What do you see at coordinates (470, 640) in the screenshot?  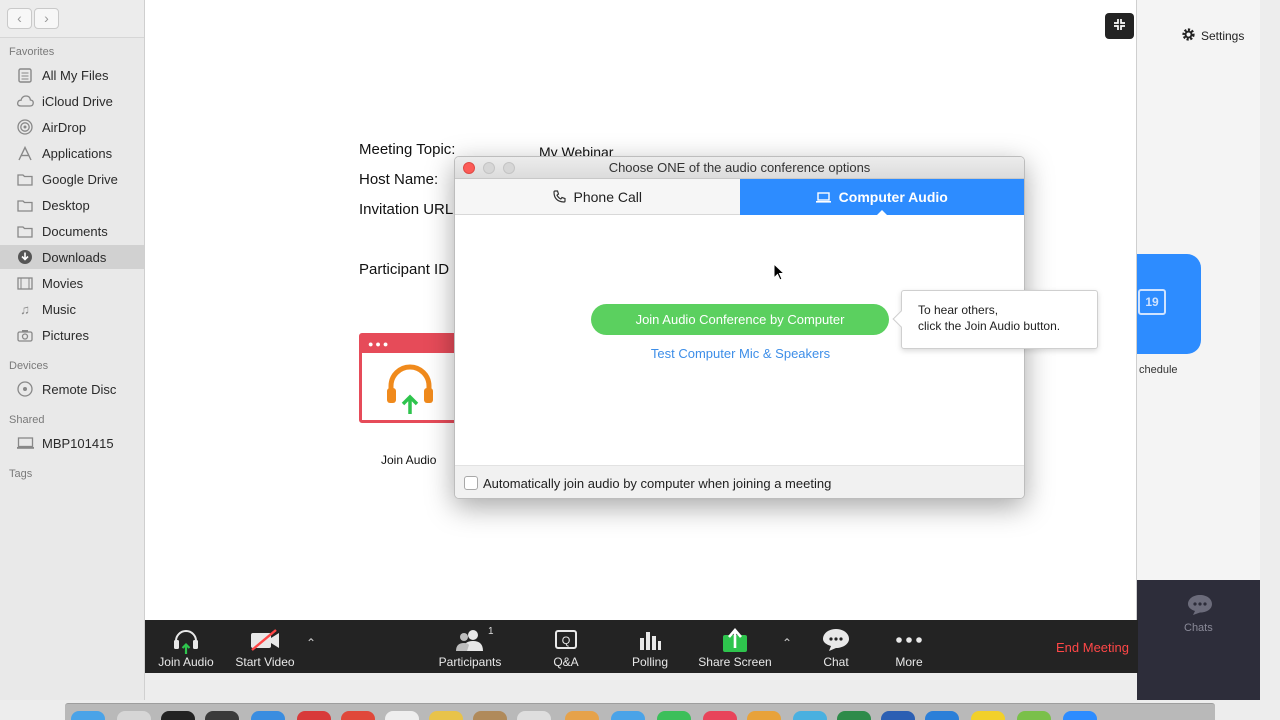 I see `participants-icon` at bounding box center [470, 640].